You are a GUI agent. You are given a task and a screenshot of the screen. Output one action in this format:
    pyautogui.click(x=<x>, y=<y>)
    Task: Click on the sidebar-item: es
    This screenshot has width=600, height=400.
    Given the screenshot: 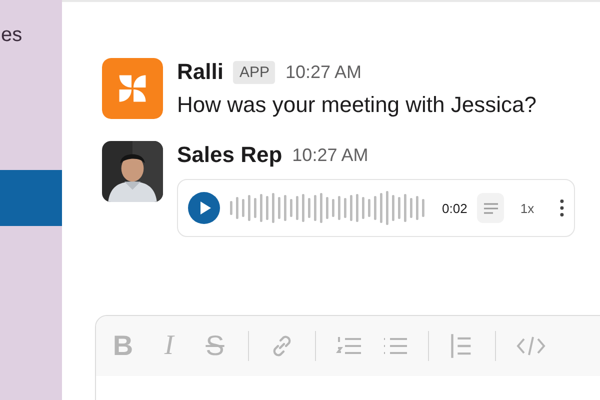 What is the action you would take?
    pyautogui.click(x=31, y=35)
    